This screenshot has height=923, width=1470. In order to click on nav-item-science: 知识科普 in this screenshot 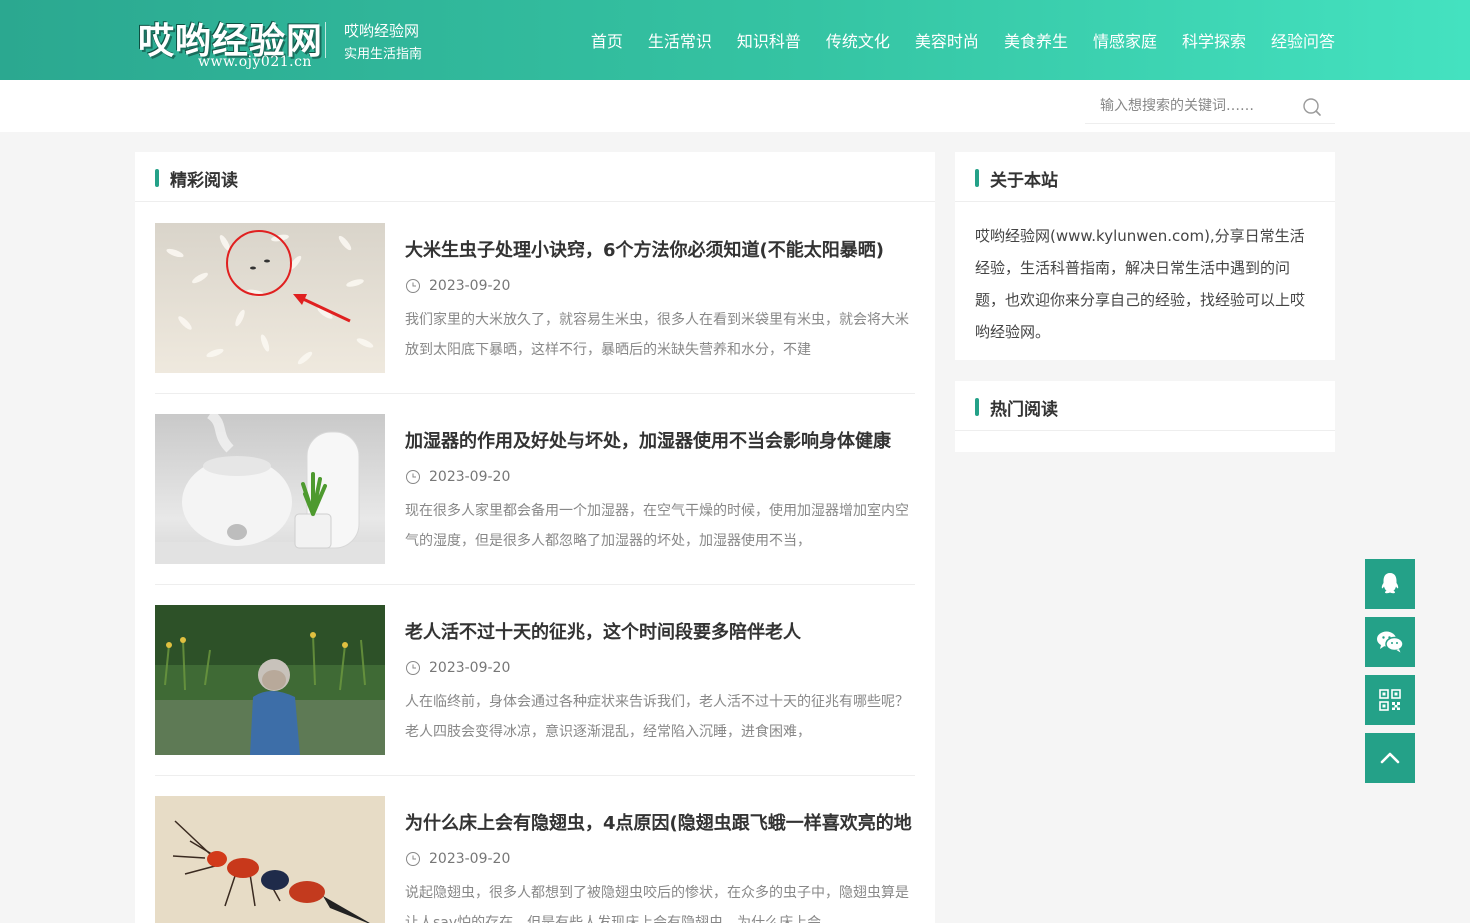, I will do `click(769, 40)`.